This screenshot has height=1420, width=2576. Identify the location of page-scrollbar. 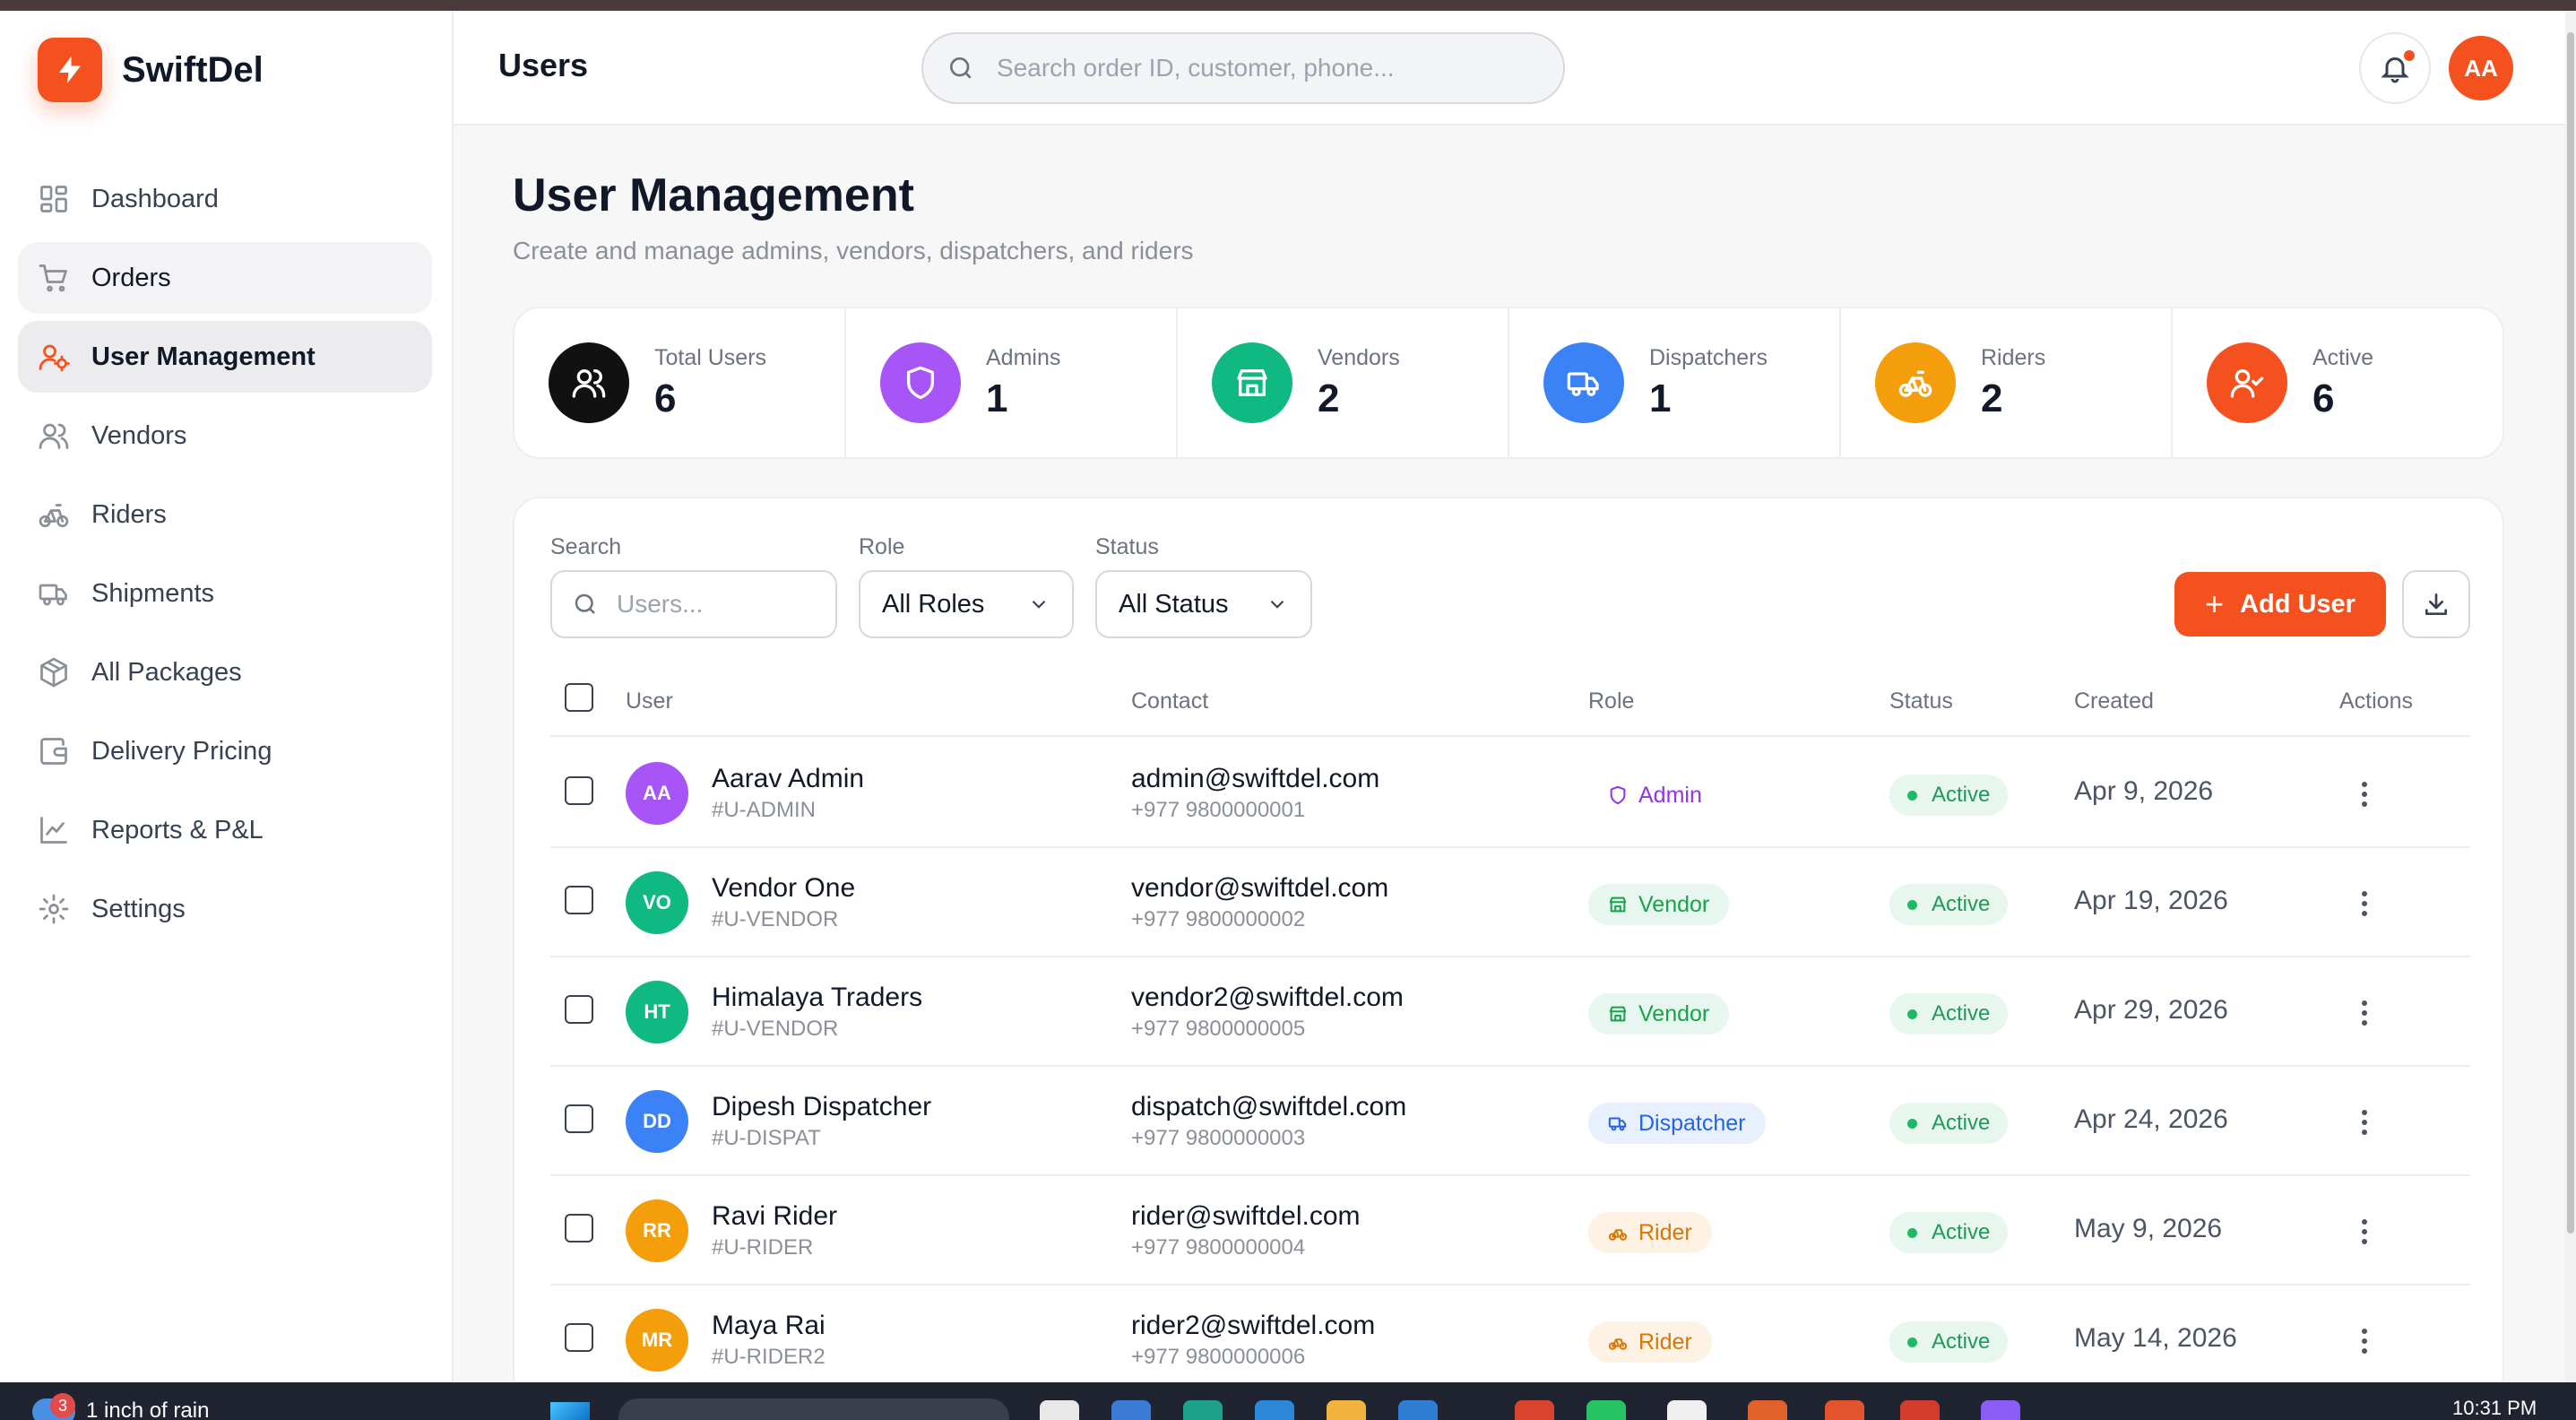
(2570, 697).